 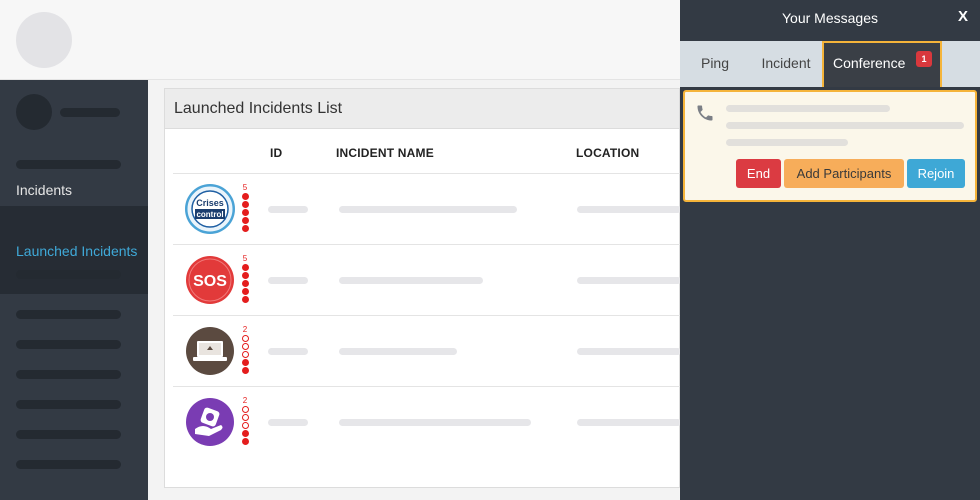 I want to click on column-header-incident-name: INCIDENT NAME, so click(x=385, y=153).